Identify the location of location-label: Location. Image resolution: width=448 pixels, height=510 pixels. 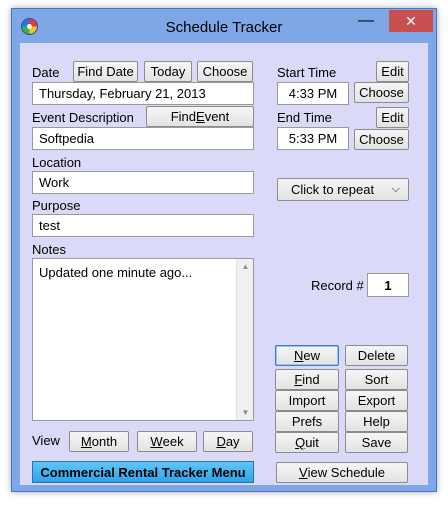
(57, 162).